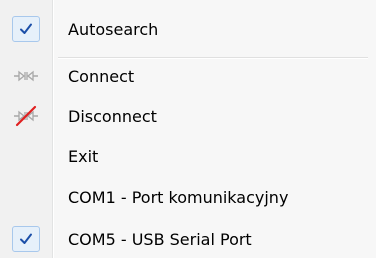 The height and width of the screenshot is (258, 376). Describe the element at coordinates (26, 76) in the screenshot. I see `connect-plug-icon` at that location.